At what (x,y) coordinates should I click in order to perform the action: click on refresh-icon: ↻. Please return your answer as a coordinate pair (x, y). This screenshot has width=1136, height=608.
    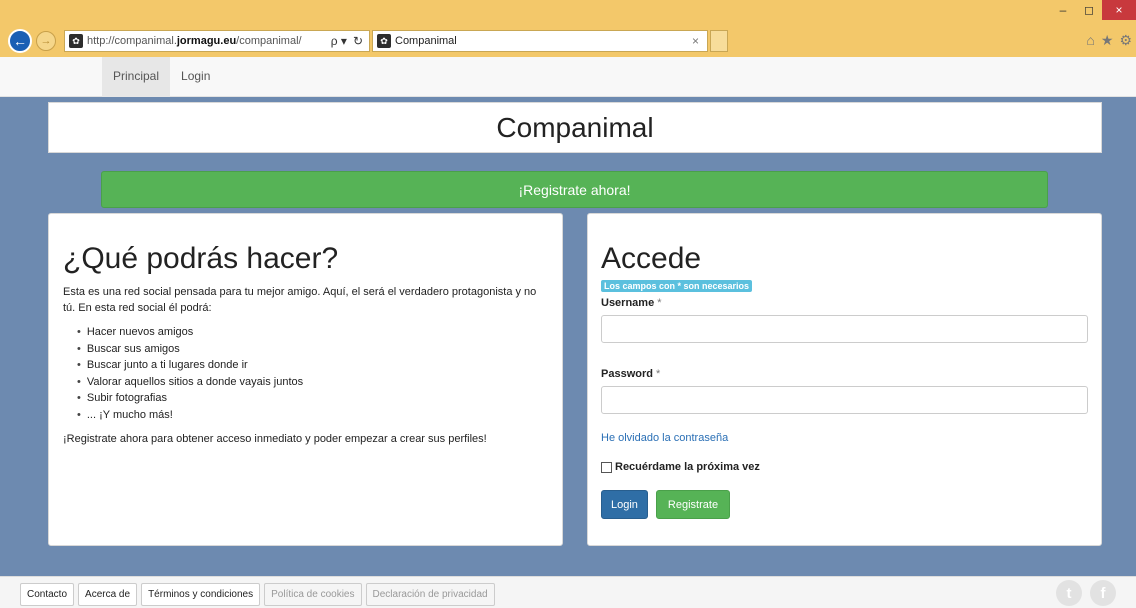
    Looking at the image, I should click on (358, 41).